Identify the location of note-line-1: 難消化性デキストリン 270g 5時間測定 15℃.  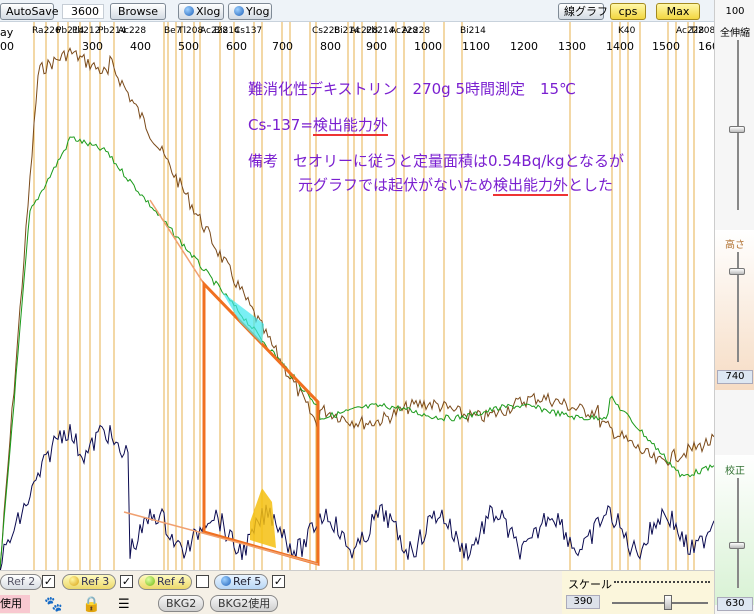
(412, 89).